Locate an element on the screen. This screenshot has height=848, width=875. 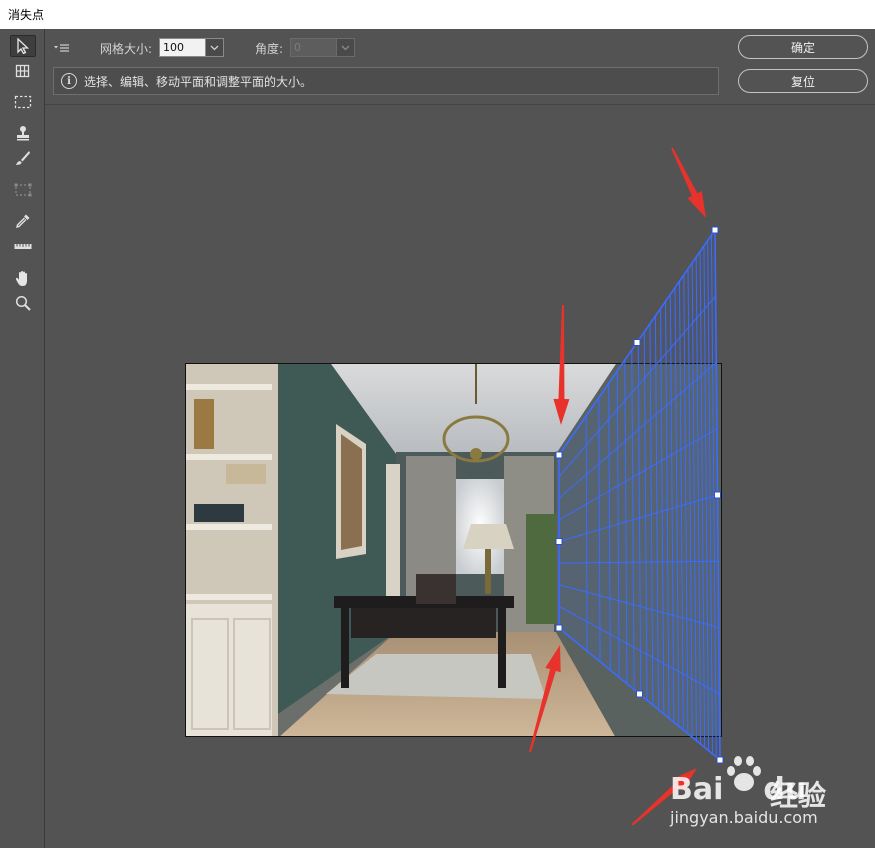
panel-menu-icon is located at coordinates (62, 48).